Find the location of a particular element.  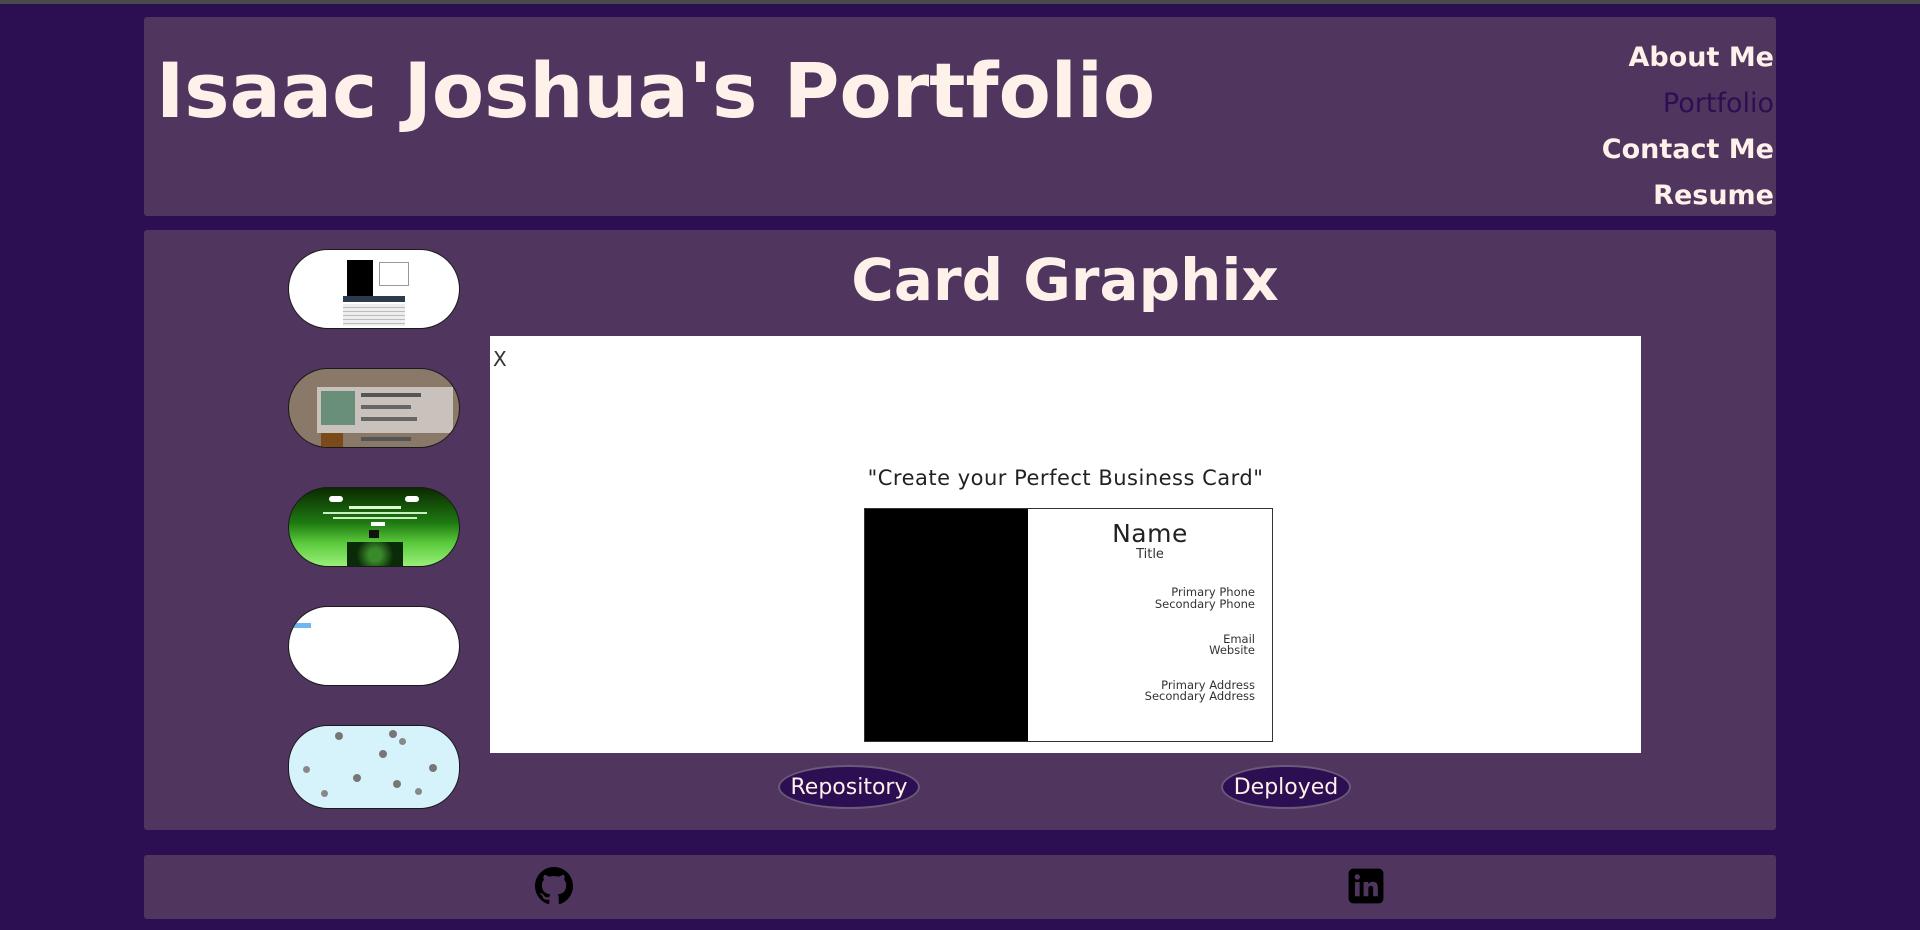

card-name: Name is located at coordinates (1150, 533).